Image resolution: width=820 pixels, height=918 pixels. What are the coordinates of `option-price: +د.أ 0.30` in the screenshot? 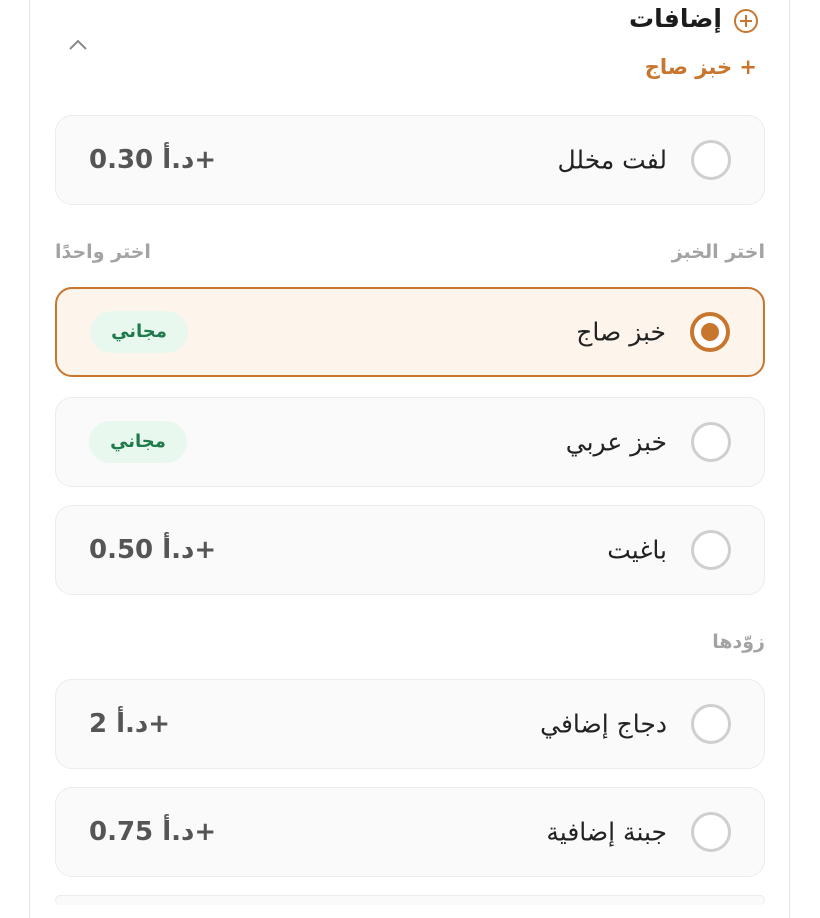 It's located at (153, 160).